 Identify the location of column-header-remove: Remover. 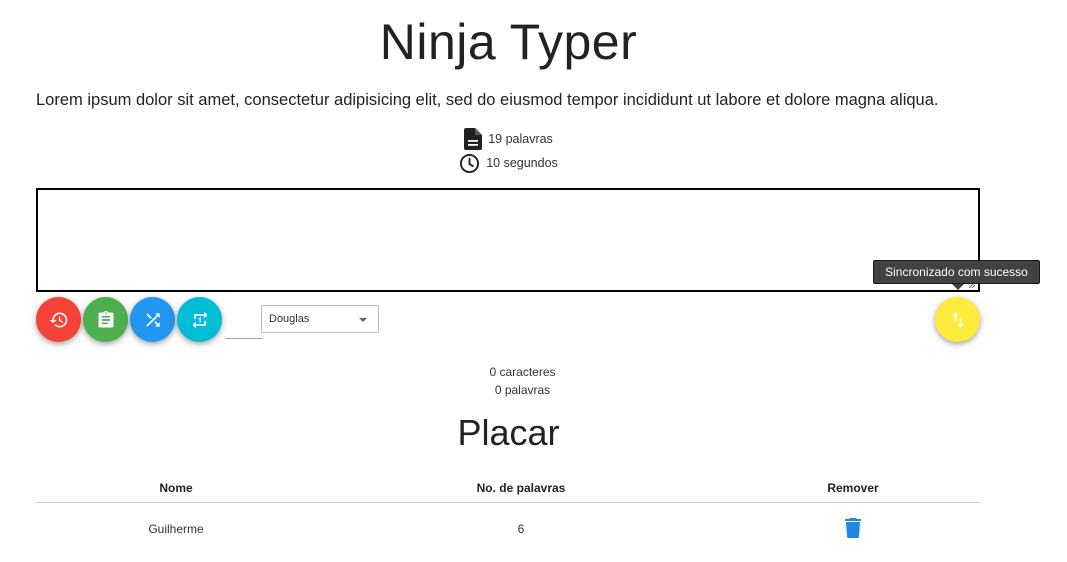
(853, 488).